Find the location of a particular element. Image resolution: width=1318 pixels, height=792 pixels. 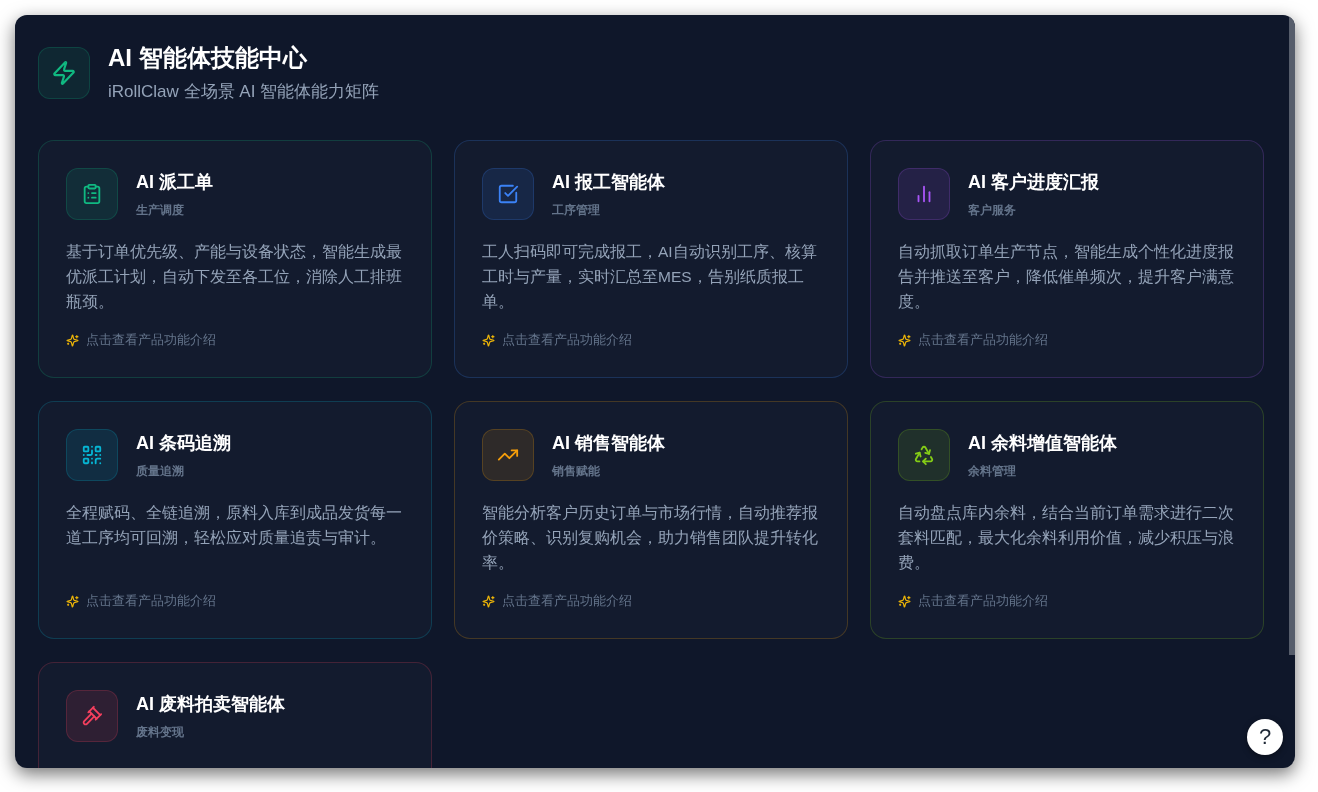

help-button: ? is located at coordinates (1265, 737).